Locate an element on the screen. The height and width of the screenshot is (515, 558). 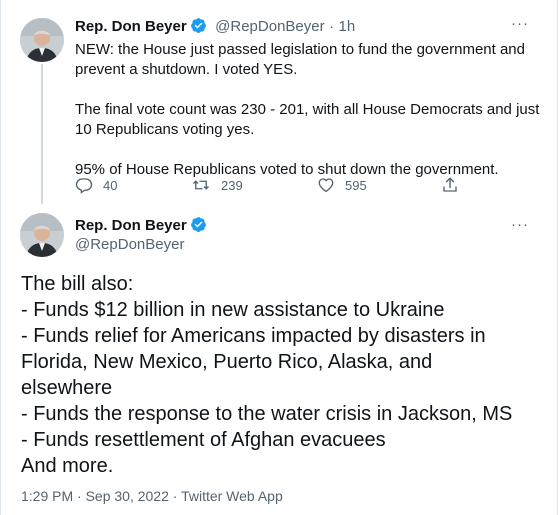
reply-button: 40 is located at coordinates (96, 185).